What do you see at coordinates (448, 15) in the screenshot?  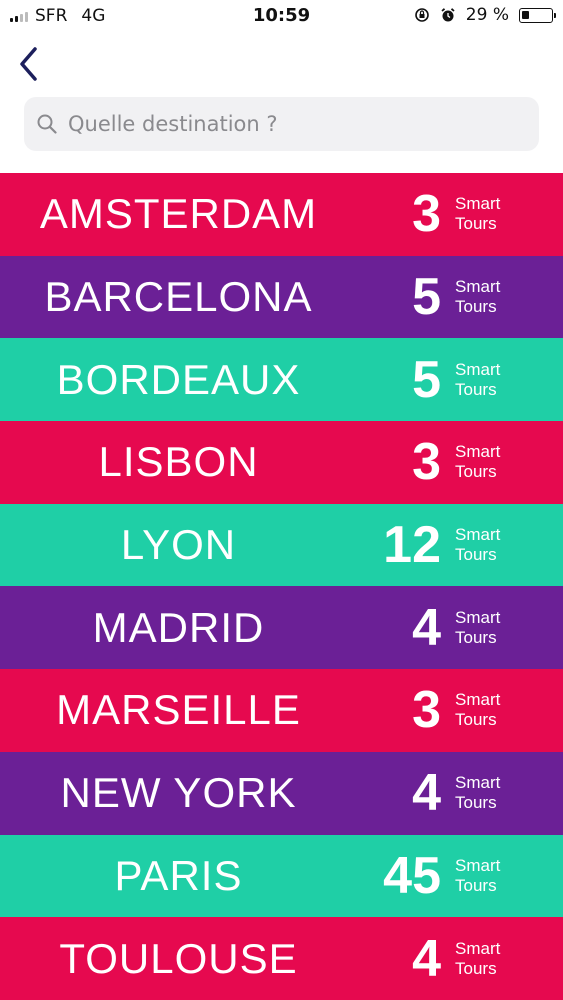 I see `alarm-icon` at bounding box center [448, 15].